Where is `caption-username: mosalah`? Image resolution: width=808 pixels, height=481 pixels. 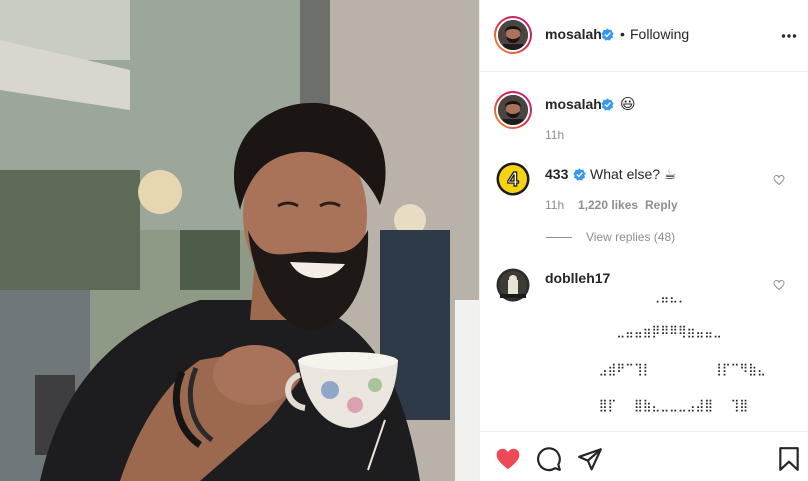
caption-username: mosalah is located at coordinates (573, 104).